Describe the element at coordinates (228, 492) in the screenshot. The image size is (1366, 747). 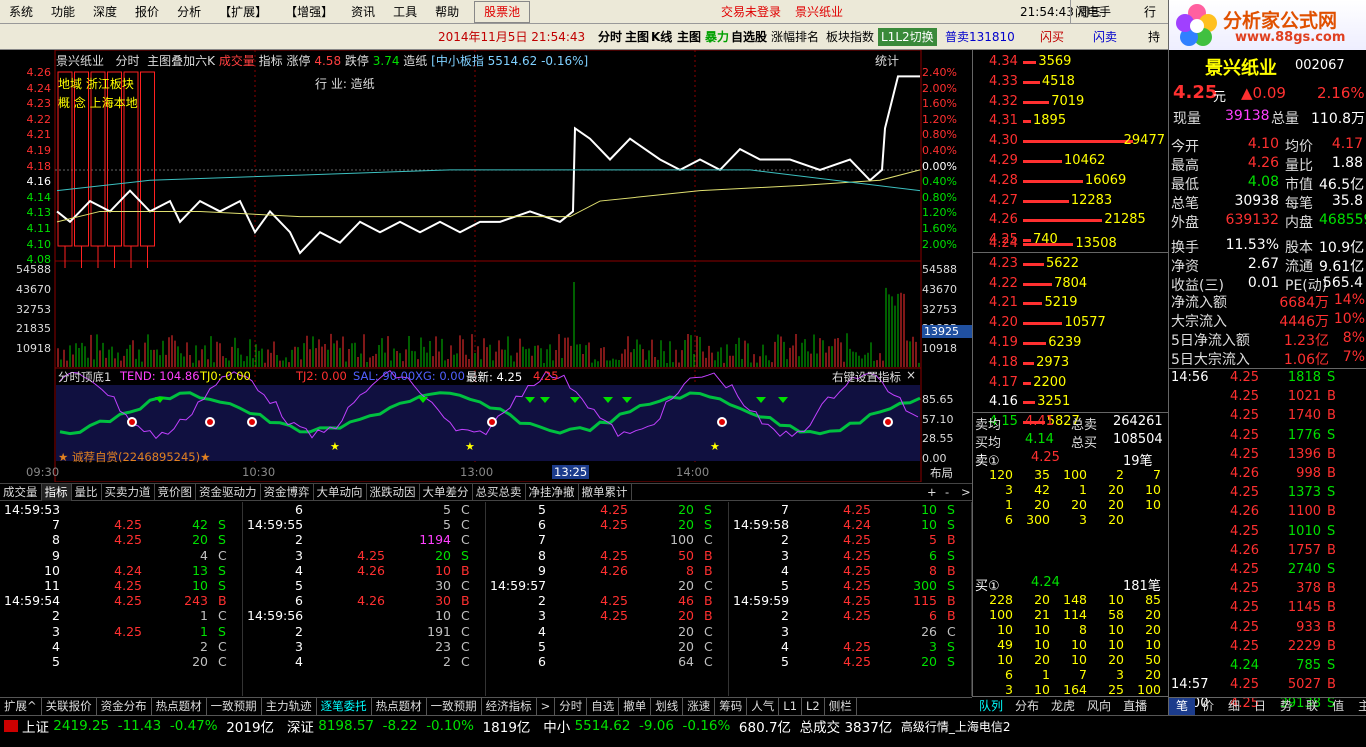
I see `bottom-tab-5: 资金驱动力` at that location.